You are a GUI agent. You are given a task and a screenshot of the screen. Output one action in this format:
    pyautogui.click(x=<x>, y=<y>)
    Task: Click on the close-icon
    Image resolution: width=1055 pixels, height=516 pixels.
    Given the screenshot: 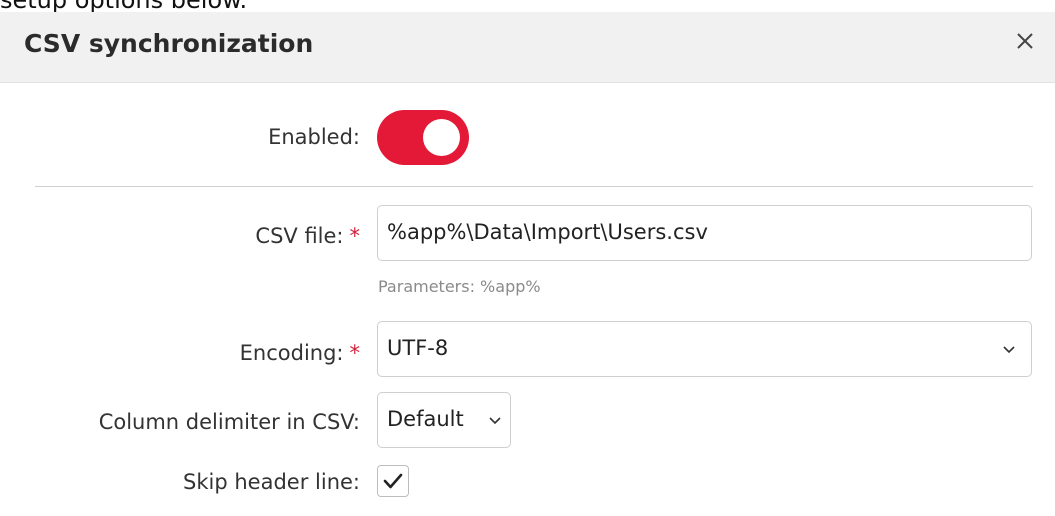 What is the action you would take?
    pyautogui.click(x=1025, y=41)
    